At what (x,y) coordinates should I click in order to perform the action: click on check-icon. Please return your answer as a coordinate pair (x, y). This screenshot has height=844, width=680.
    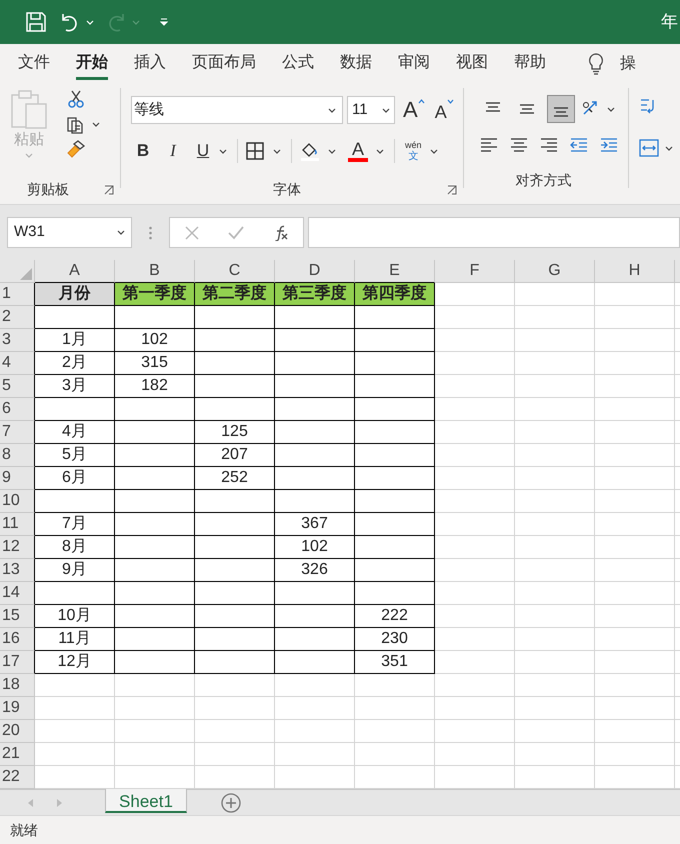
    Looking at the image, I should click on (236, 233).